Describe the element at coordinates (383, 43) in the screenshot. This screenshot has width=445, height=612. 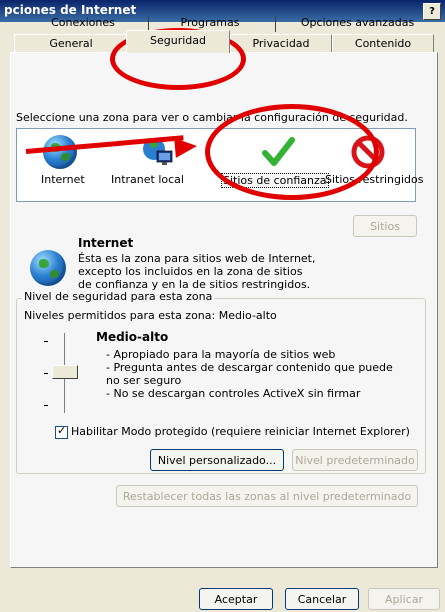
I see `tab-contenido: Contenido` at that location.